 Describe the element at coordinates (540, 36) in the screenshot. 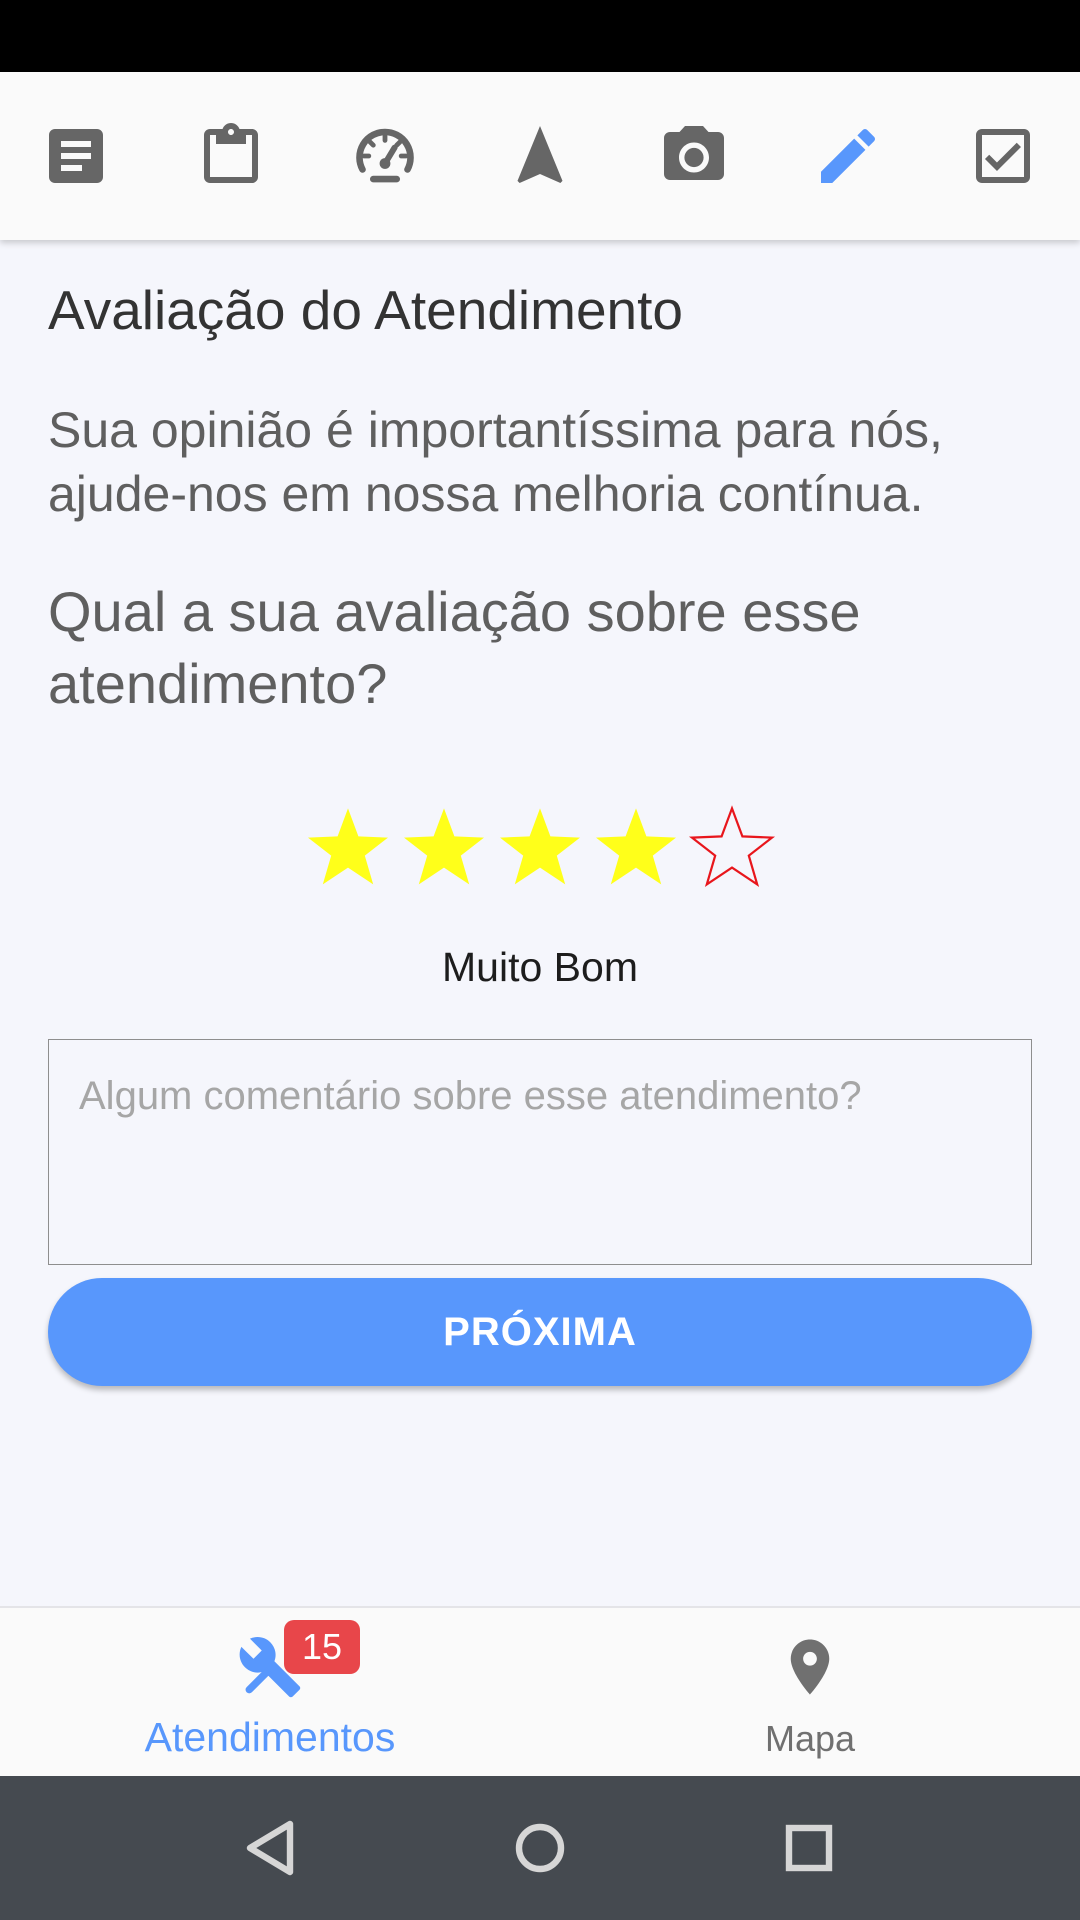

I see `status-bar` at that location.